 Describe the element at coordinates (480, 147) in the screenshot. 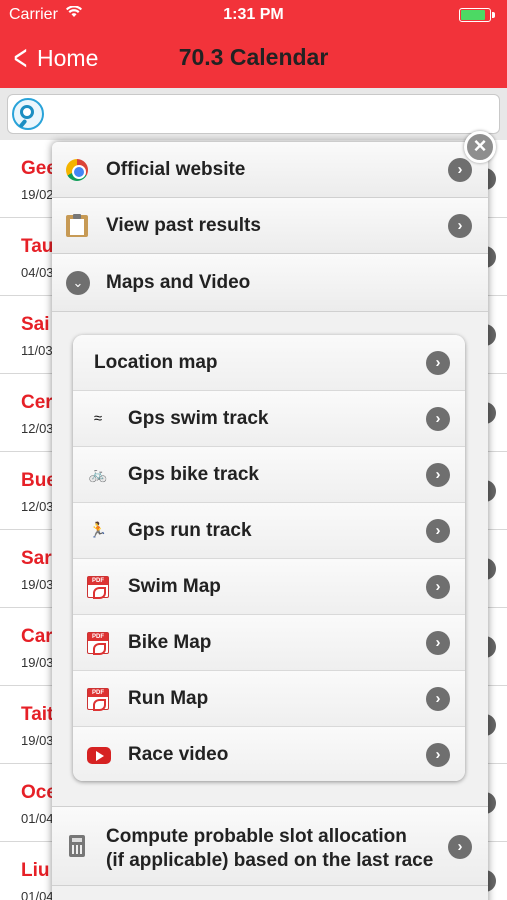

I see `close-icon: ×` at that location.